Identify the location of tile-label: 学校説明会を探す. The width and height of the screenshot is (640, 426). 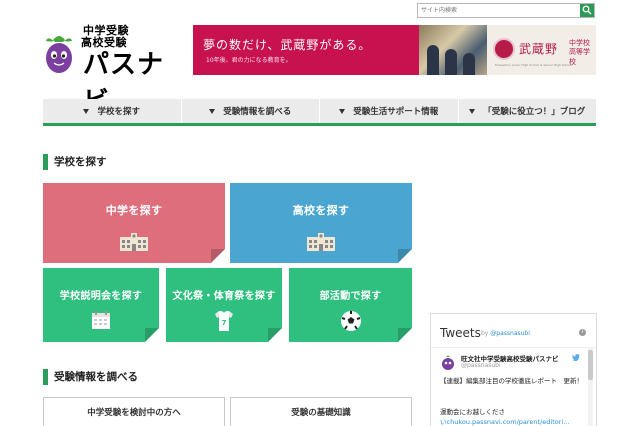
(101, 296).